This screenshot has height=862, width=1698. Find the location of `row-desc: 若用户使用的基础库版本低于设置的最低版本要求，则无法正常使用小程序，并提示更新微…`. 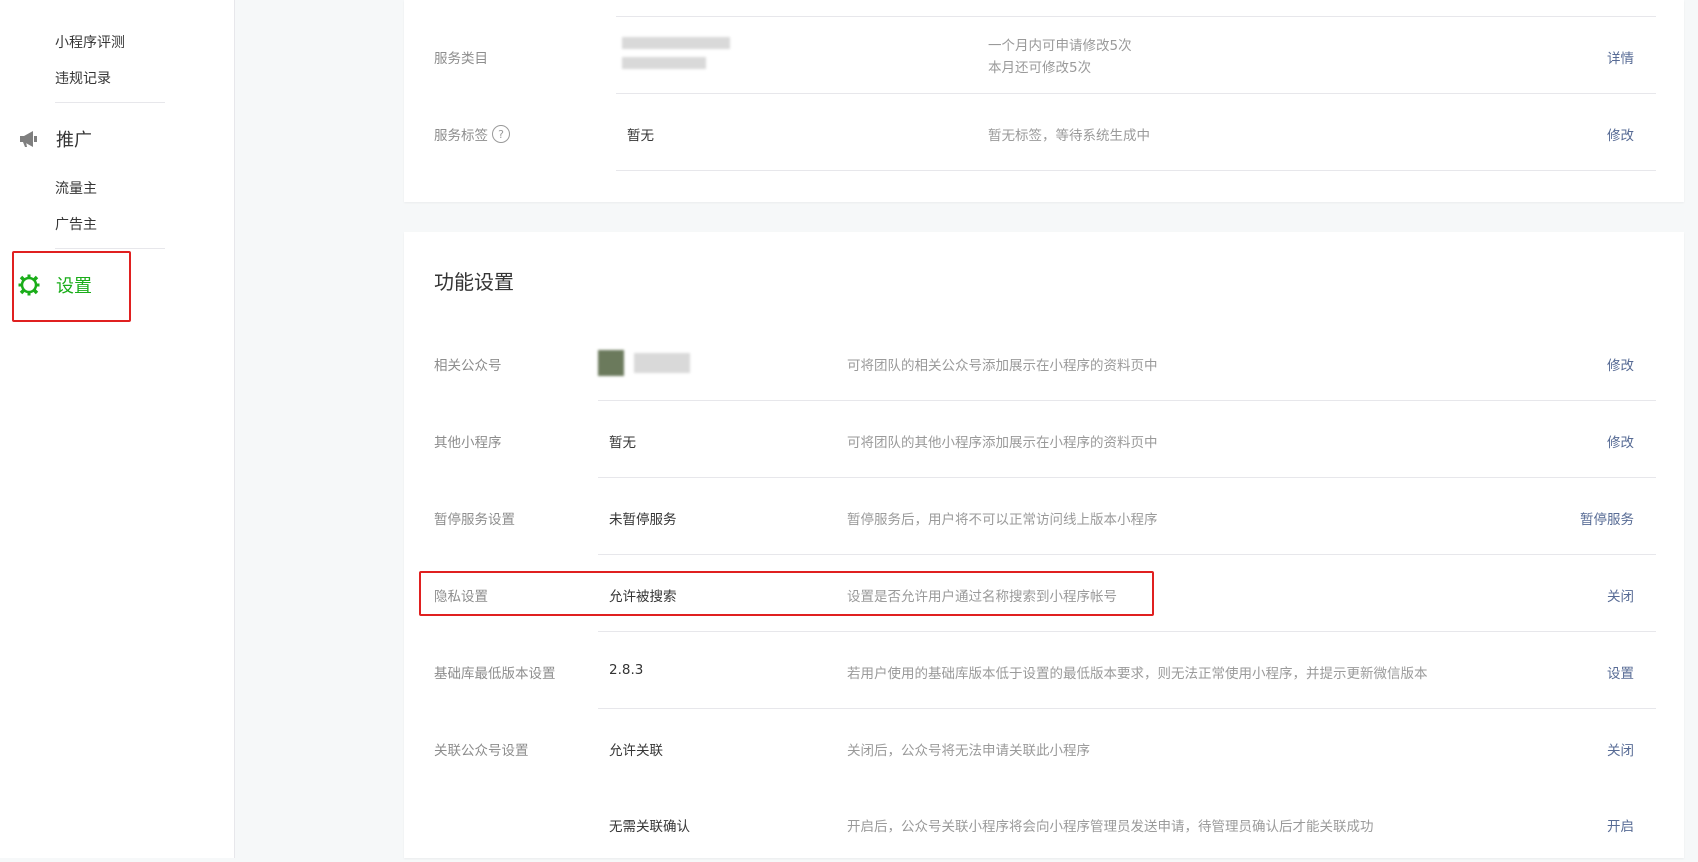

row-desc: 若用户使用的基础库版本低于设置的最低版本要求，则无法正常使用小程序，并提示更新微… is located at coordinates (1137, 674).